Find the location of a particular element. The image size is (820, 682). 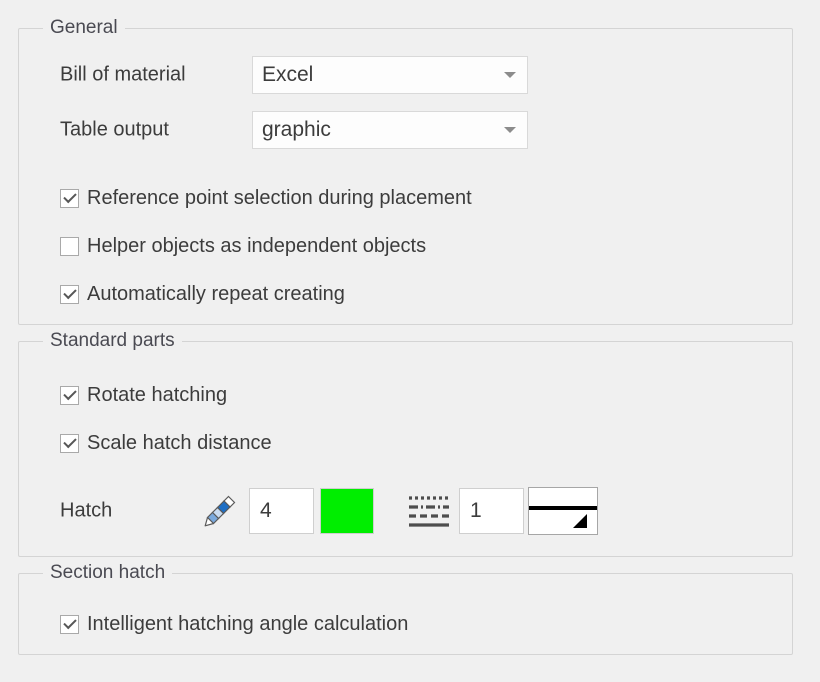

field-row-table-output: Table output graphic is located at coordinates (405, 130).